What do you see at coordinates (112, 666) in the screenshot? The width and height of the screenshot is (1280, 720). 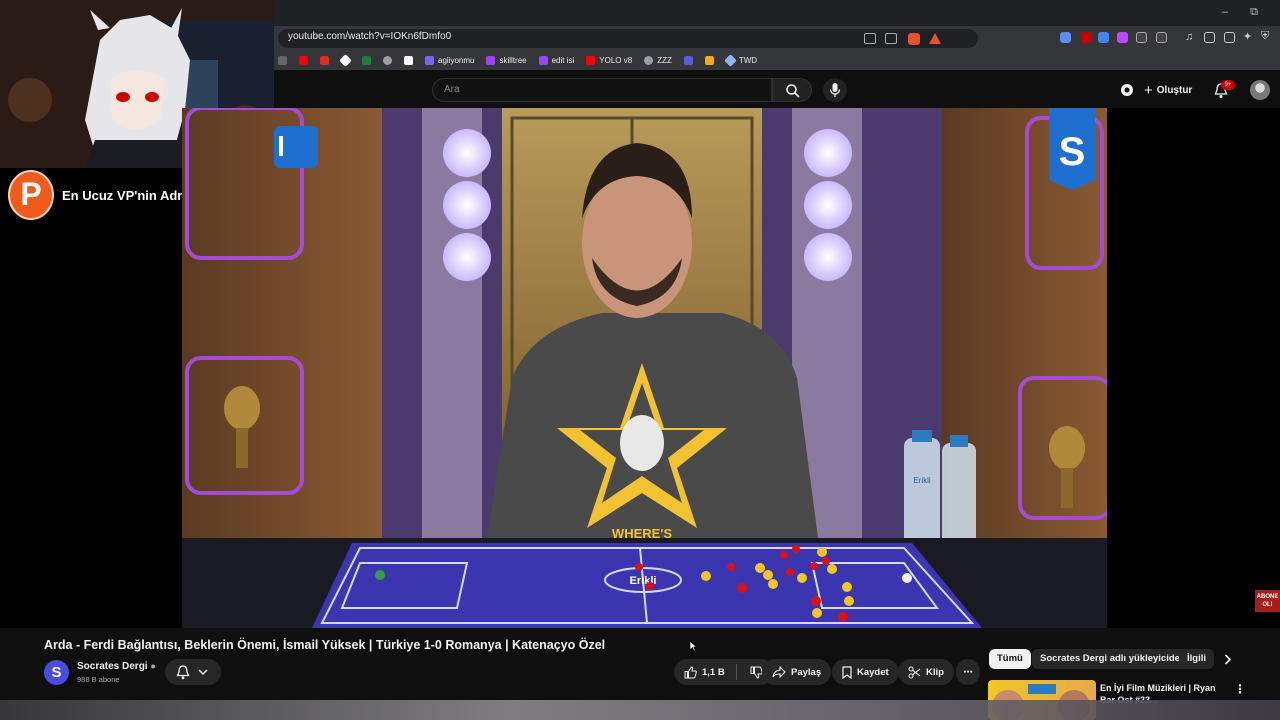 I see `channel-name: Socrates Dergi` at bounding box center [112, 666].